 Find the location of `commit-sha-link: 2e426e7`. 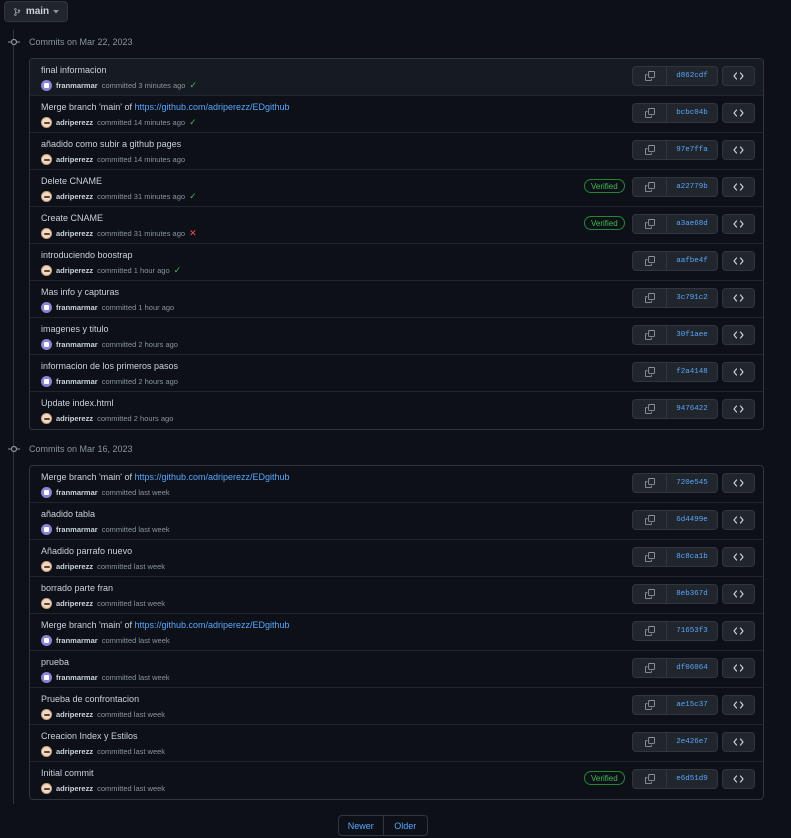

commit-sha-link: 2e426e7 is located at coordinates (692, 742).